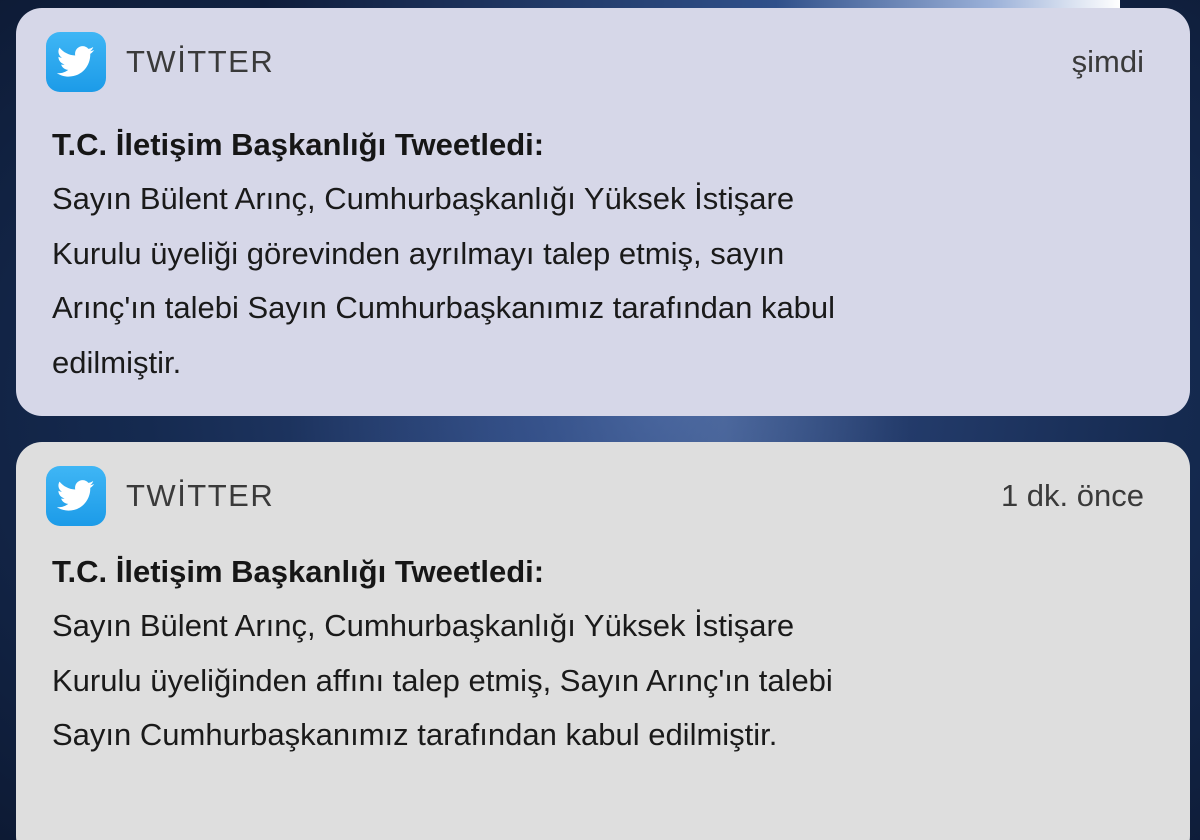  I want to click on notification-header: TWİTTER 1 dk. önce, so click(595, 496).